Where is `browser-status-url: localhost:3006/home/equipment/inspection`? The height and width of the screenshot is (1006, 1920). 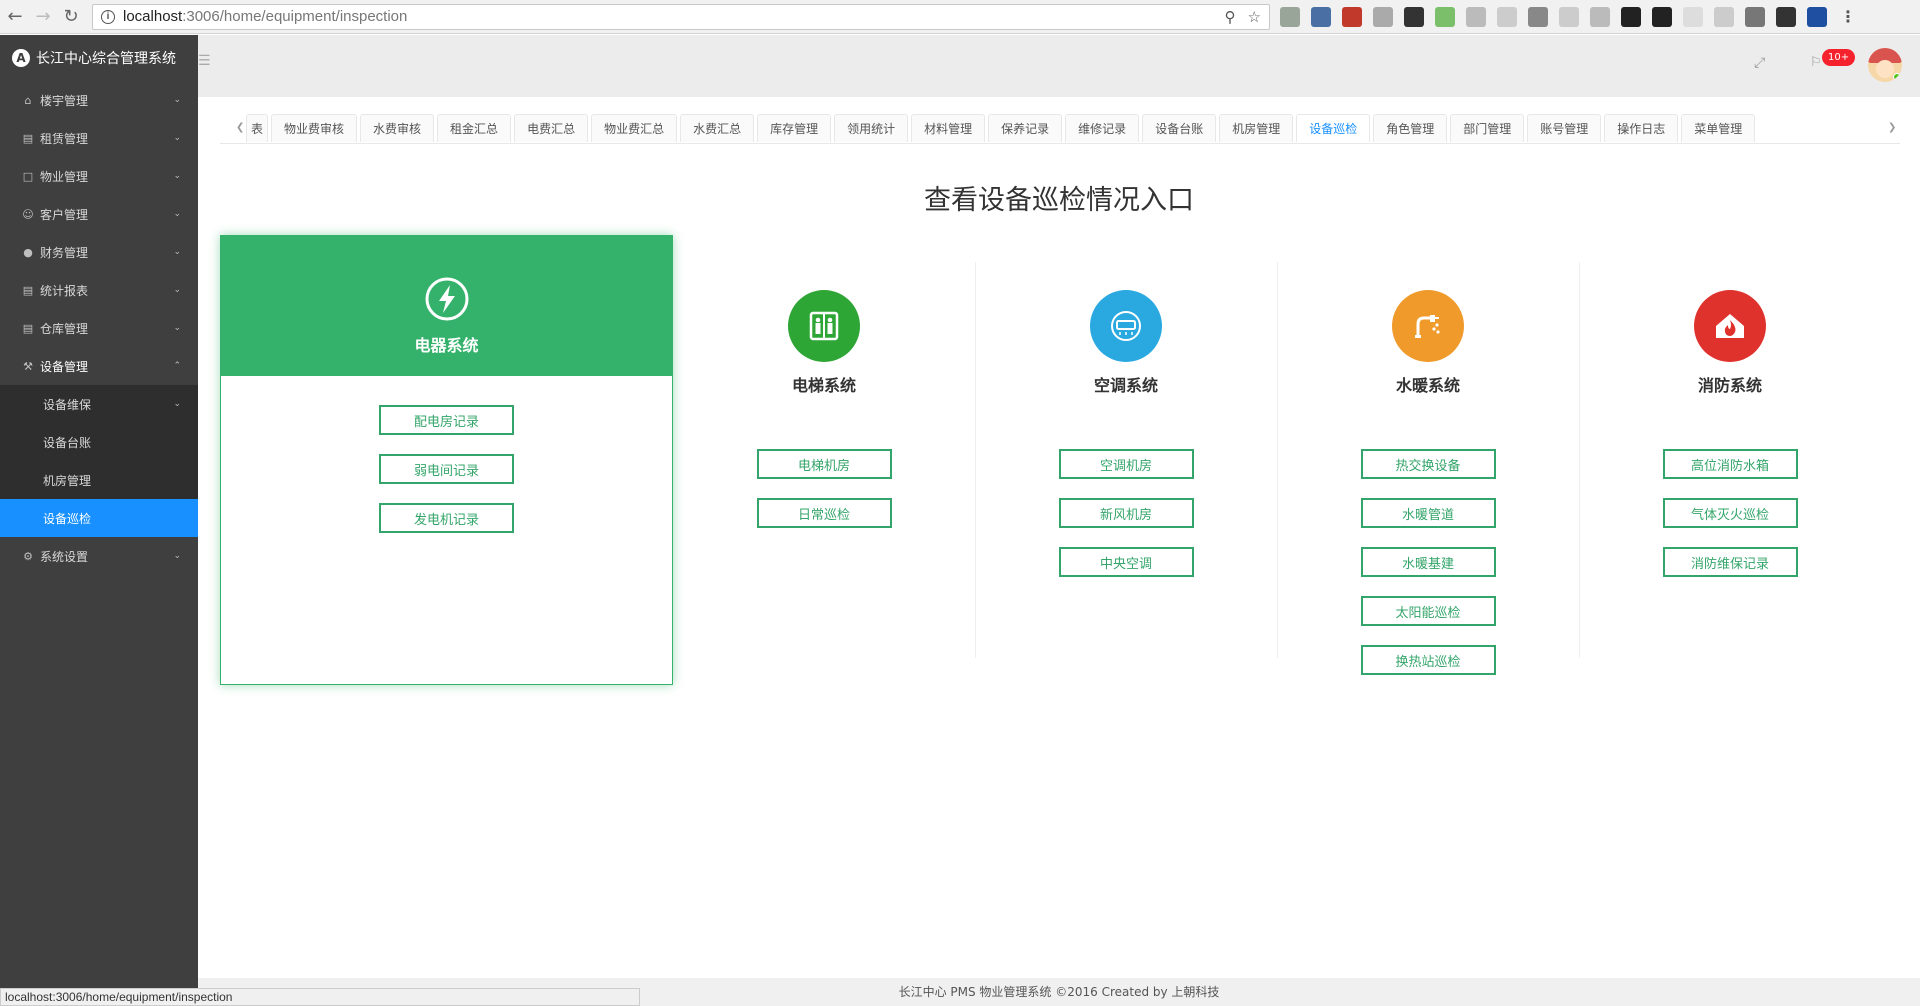 browser-status-url: localhost:3006/home/equipment/inspection is located at coordinates (320, 997).